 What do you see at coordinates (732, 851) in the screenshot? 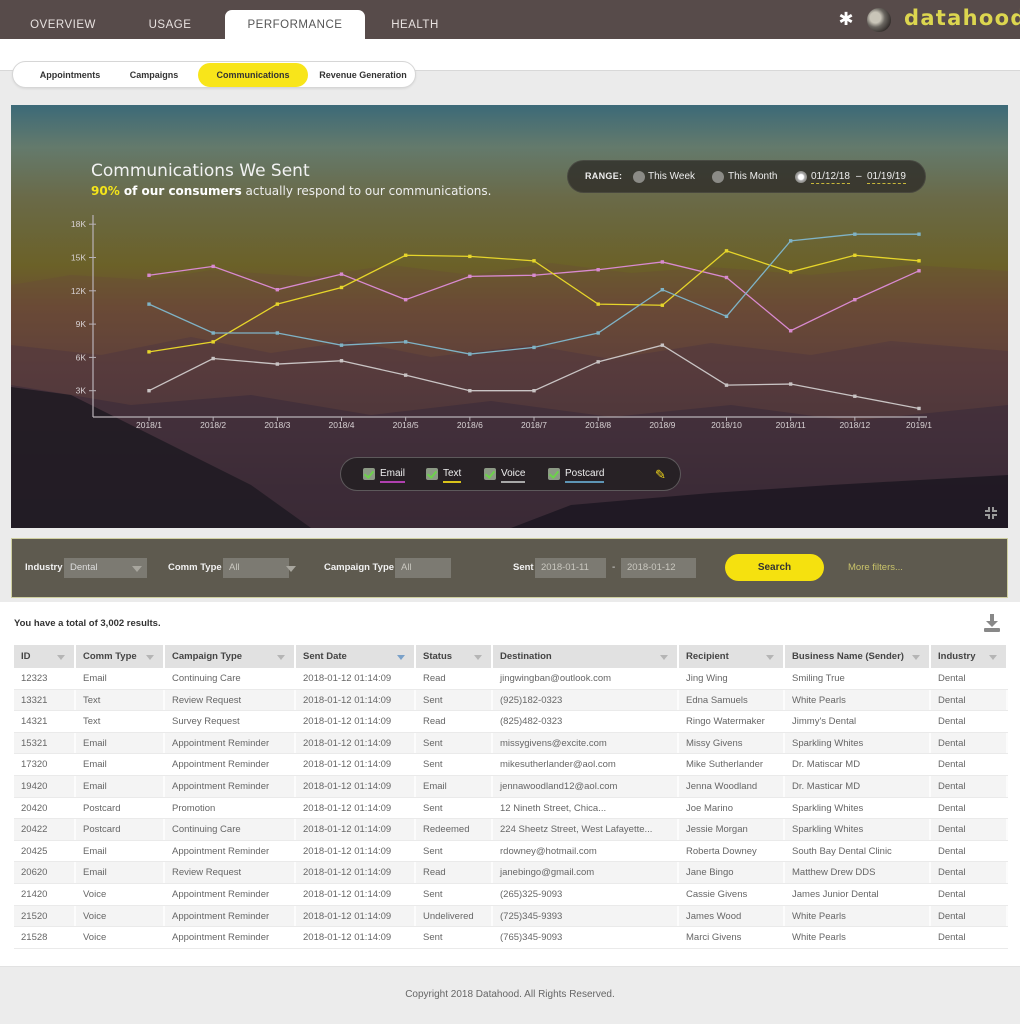
I see `table-cell: Roberta Downey` at bounding box center [732, 851].